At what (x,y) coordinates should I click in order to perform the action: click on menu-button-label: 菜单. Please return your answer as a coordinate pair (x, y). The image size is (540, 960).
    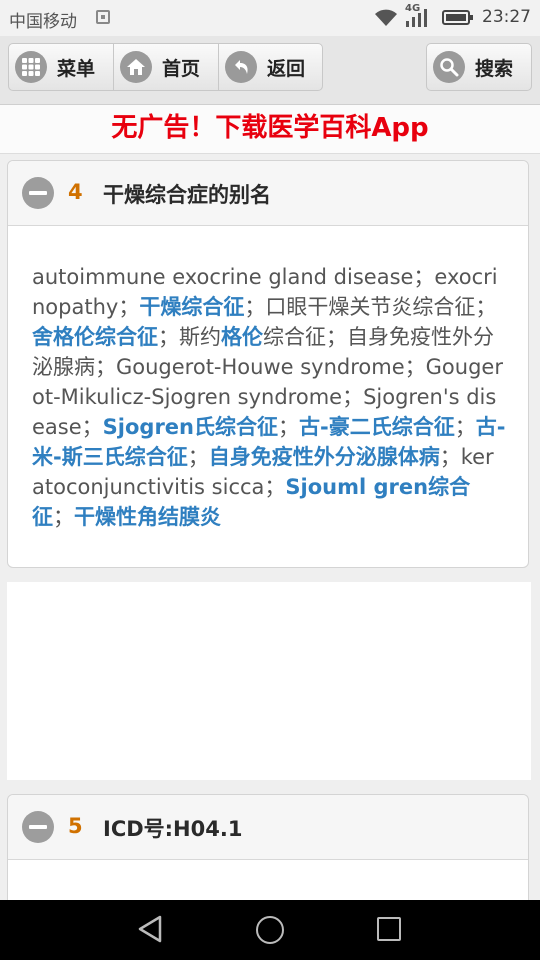
    Looking at the image, I should click on (76, 68).